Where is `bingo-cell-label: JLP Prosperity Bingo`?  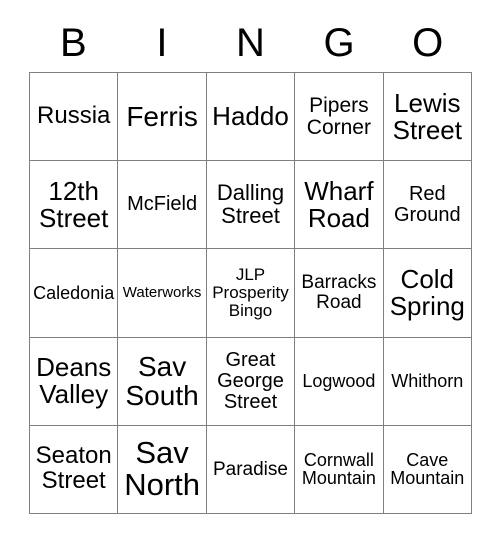 bingo-cell-label: JLP Prosperity Bingo is located at coordinates (250, 292).